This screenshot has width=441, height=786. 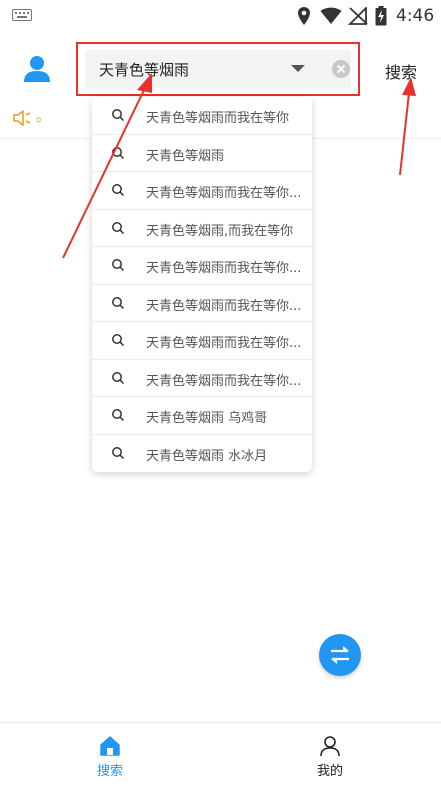 I want to click on suggestion-item: 天青色等烟雨而我在等你, so click(x=202, y=116).